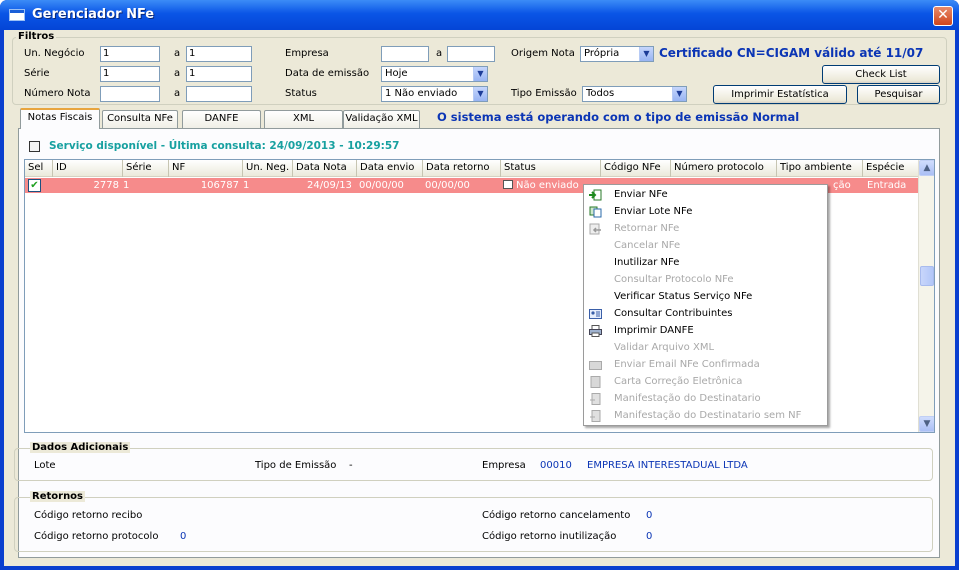  I want to click on grid-vertical-scrollbar: ▲ ▼, so click(926, 296).